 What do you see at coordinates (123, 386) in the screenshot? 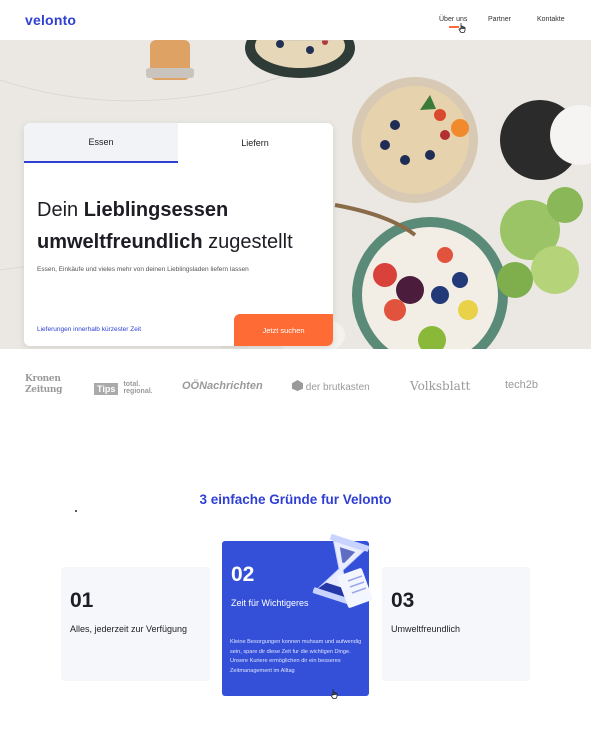
I see `logo-tips: Tips total. regional.` at bounding box center [123, 386].